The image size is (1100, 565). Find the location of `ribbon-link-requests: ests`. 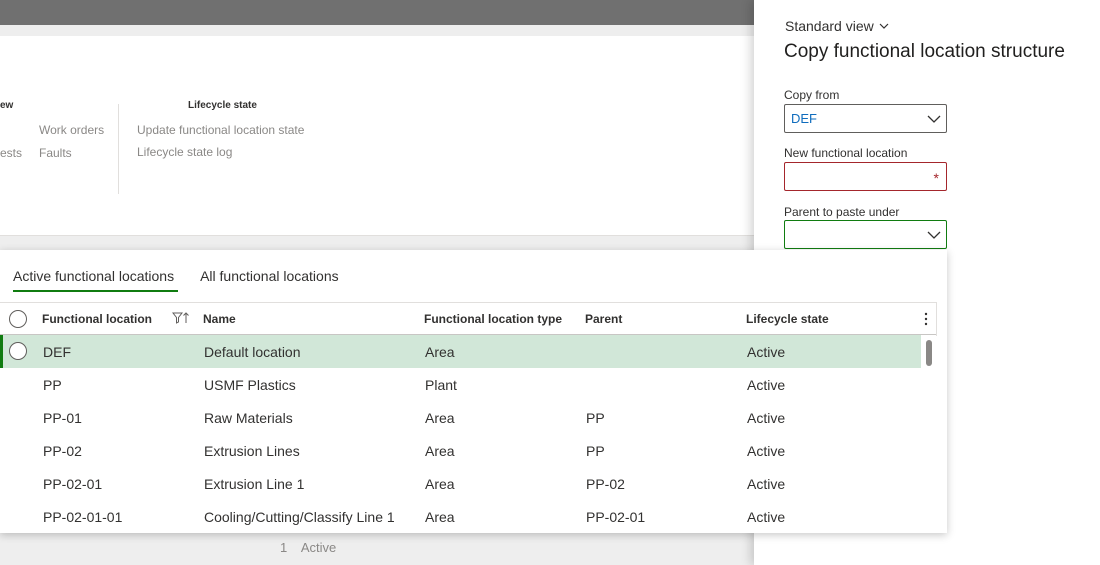

ribbon-link-requests: ests is located at coordinates (11, 153).